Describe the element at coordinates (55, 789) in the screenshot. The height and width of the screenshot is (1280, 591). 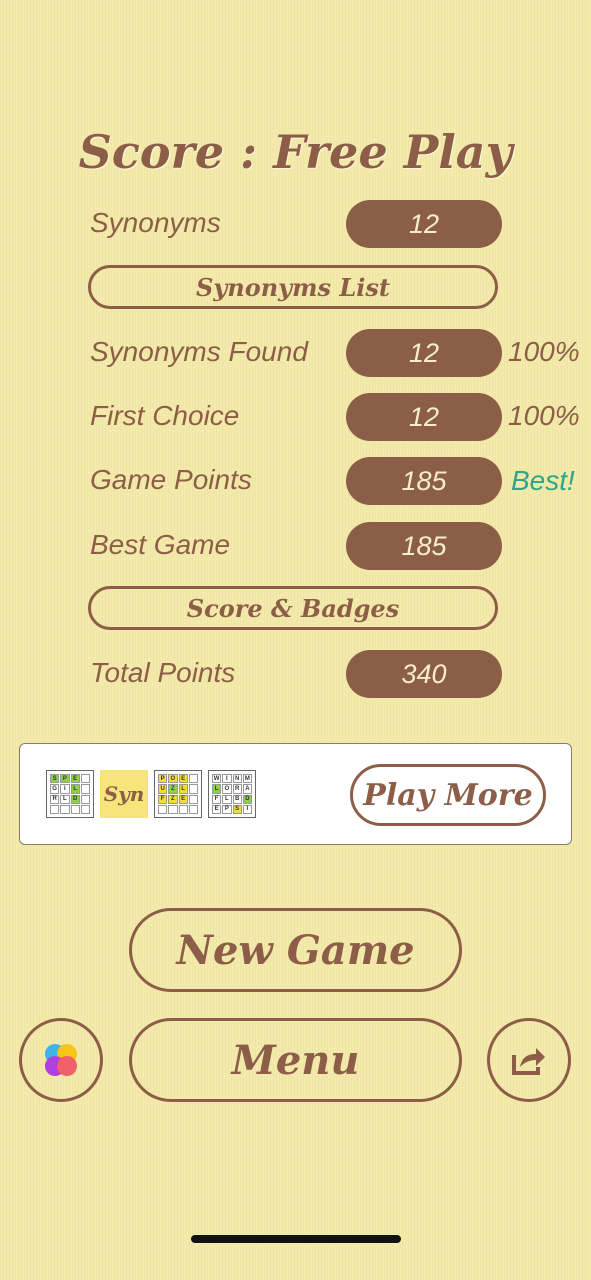
I see `thumb-cell: G` at that location.